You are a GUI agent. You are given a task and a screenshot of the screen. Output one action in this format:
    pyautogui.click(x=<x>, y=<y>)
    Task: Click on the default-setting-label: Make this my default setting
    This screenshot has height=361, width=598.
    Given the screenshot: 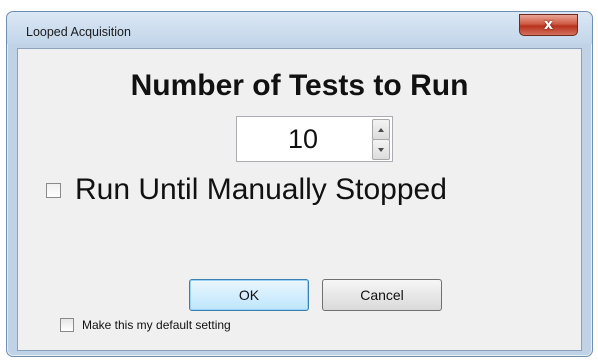 What is the action you would take?
    pyautogui.click(x=156, y=325)
    